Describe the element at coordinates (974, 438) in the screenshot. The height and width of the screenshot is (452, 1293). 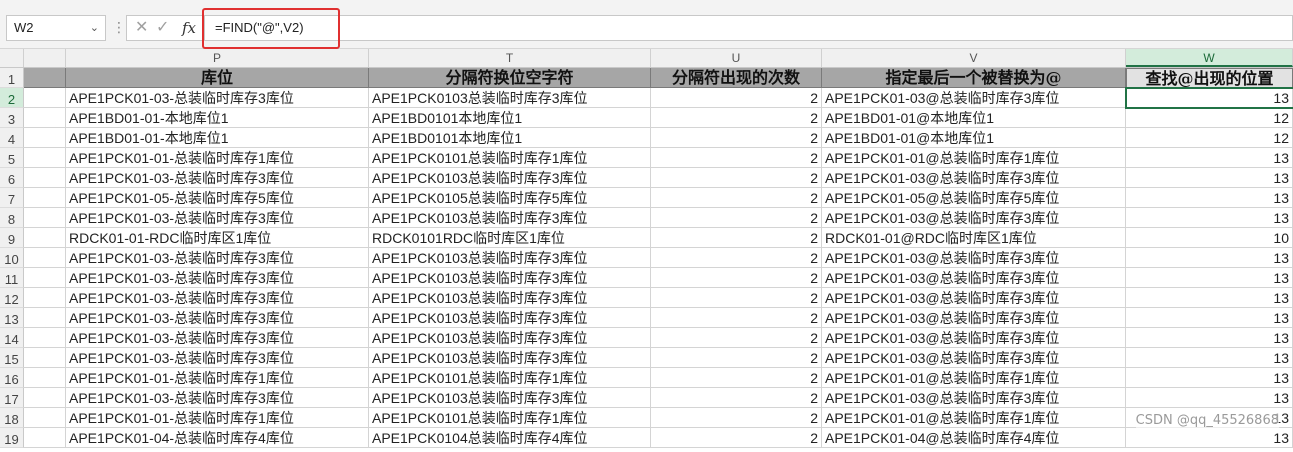
I see `cell-v: APE1PCK01-04@总装临时库存4库位` at that location.